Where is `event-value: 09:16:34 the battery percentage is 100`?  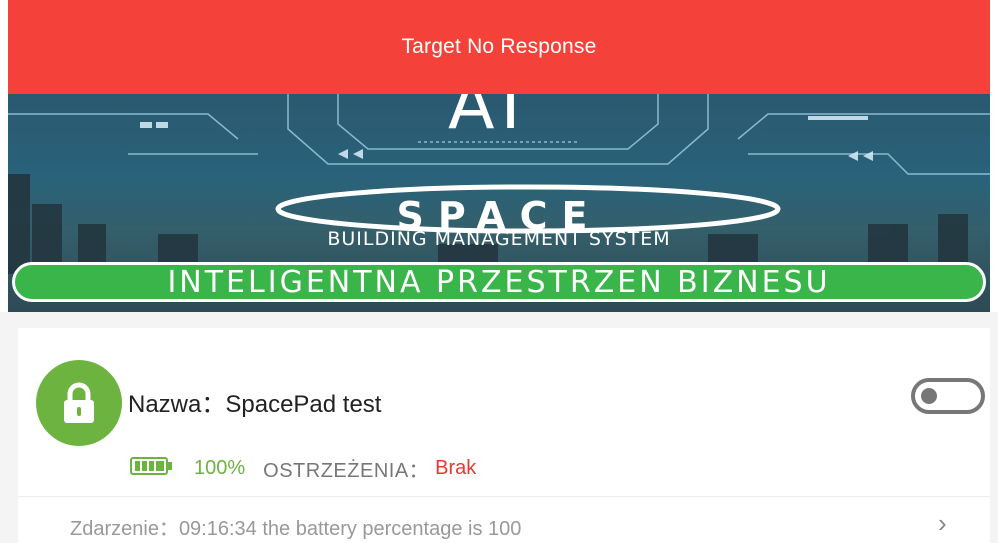 event-value: 09:16:34 the battery percentage is 100 is located at coordinates (350, 529).